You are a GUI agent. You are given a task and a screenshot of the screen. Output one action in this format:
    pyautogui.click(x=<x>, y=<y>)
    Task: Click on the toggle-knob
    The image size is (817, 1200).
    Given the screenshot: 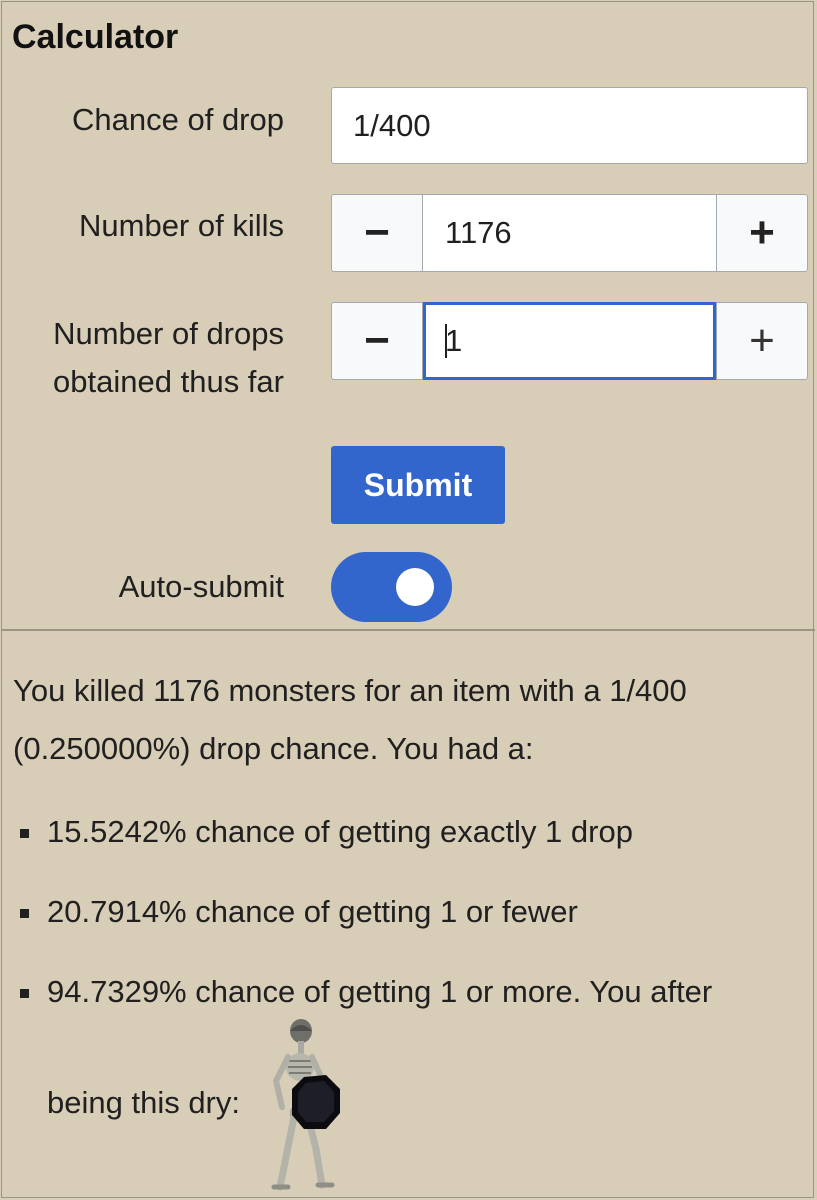 What is the action you would take?
    pyautogui.click(x=415, y=587)
    